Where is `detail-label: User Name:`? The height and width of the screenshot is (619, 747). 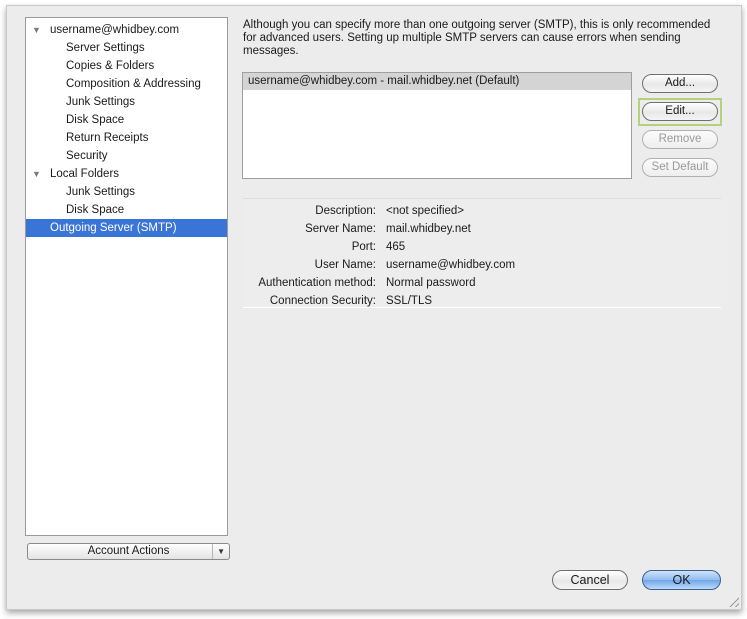 detail-label: User Name: is located at coordinates (345, 265).